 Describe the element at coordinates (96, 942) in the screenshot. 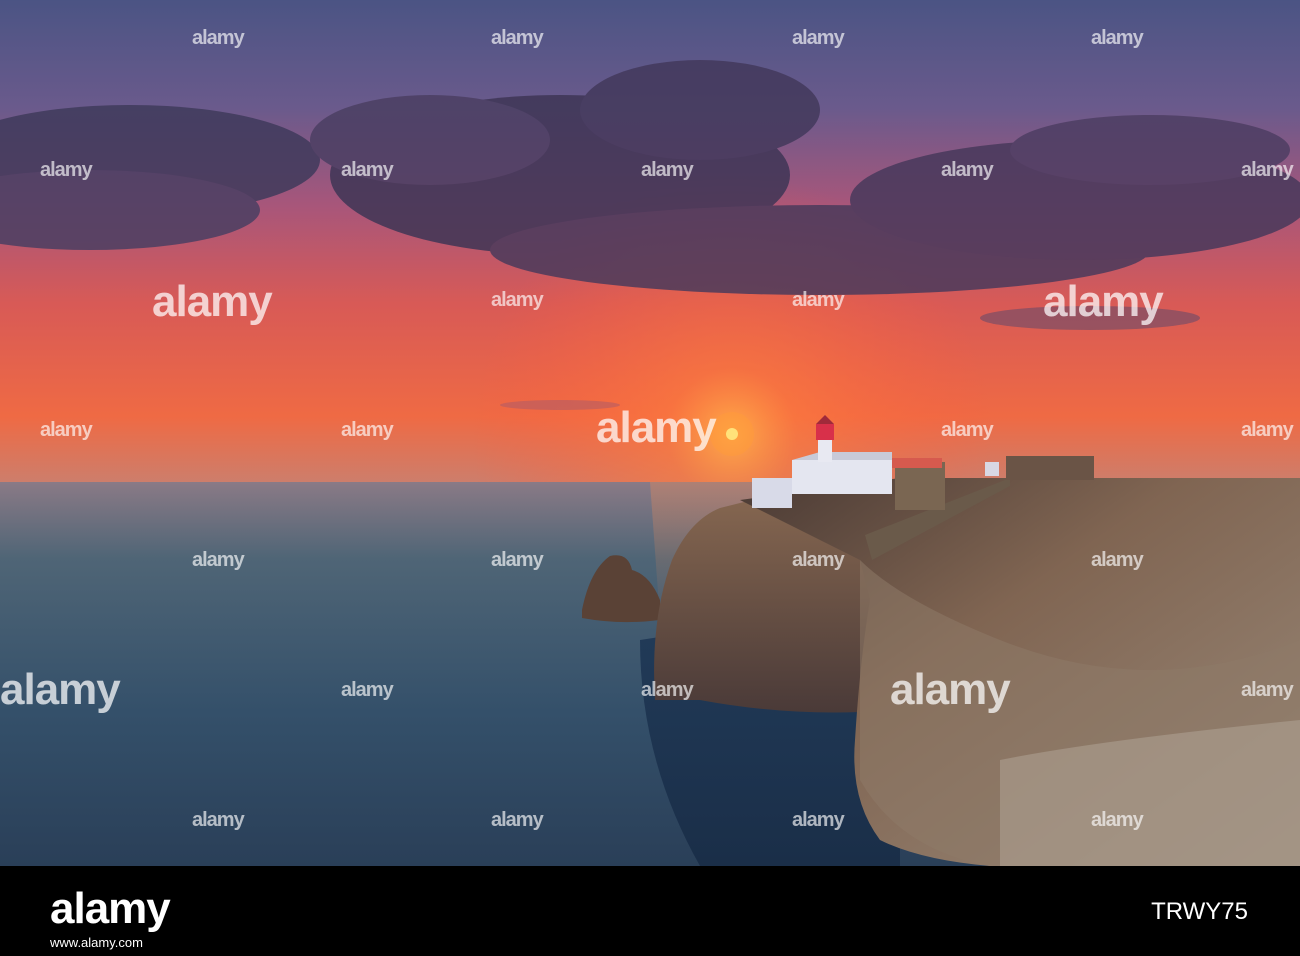

I see `site-url: www.alamy.com` at that location.